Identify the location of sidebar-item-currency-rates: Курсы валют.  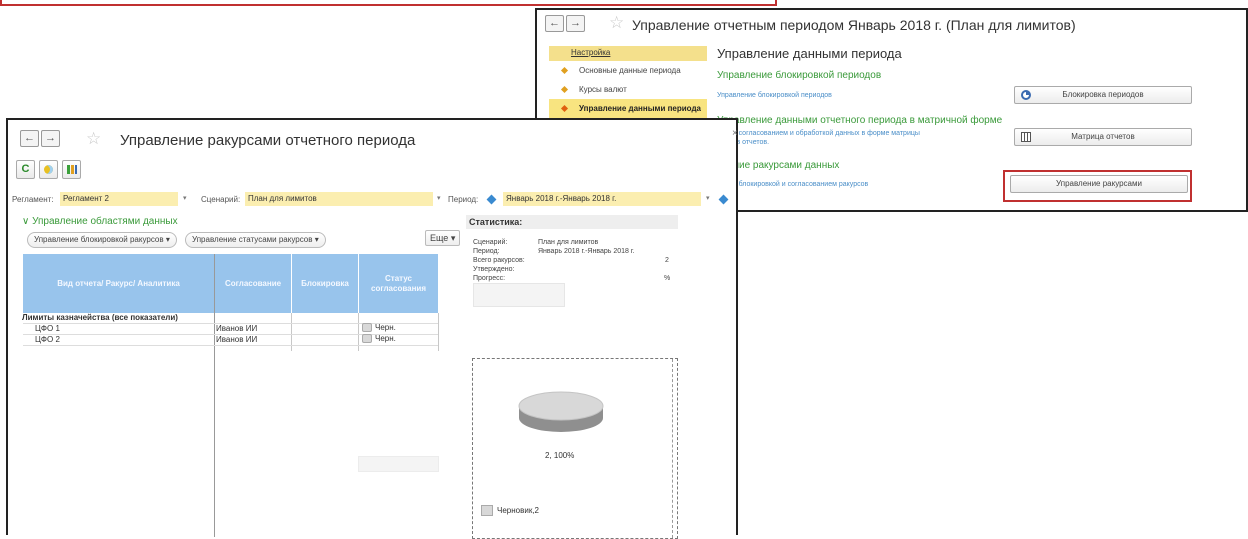
(628, 89).